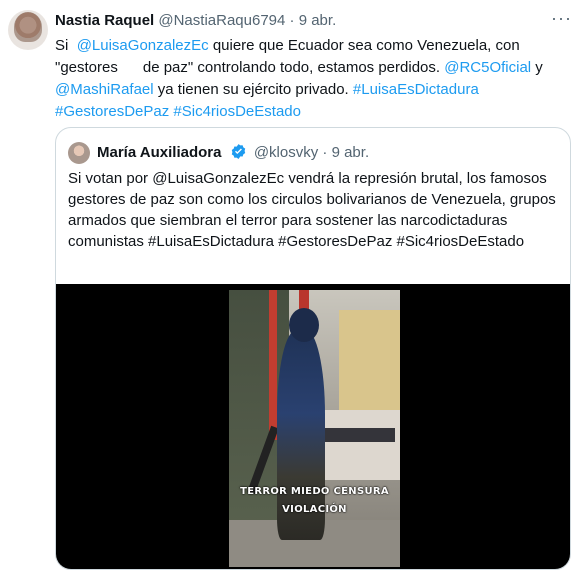  Describe the element at coordinates (253, 89) in the screenshot. I see `tweet-text-segment: ya tienen su ejército privado.` at that location.